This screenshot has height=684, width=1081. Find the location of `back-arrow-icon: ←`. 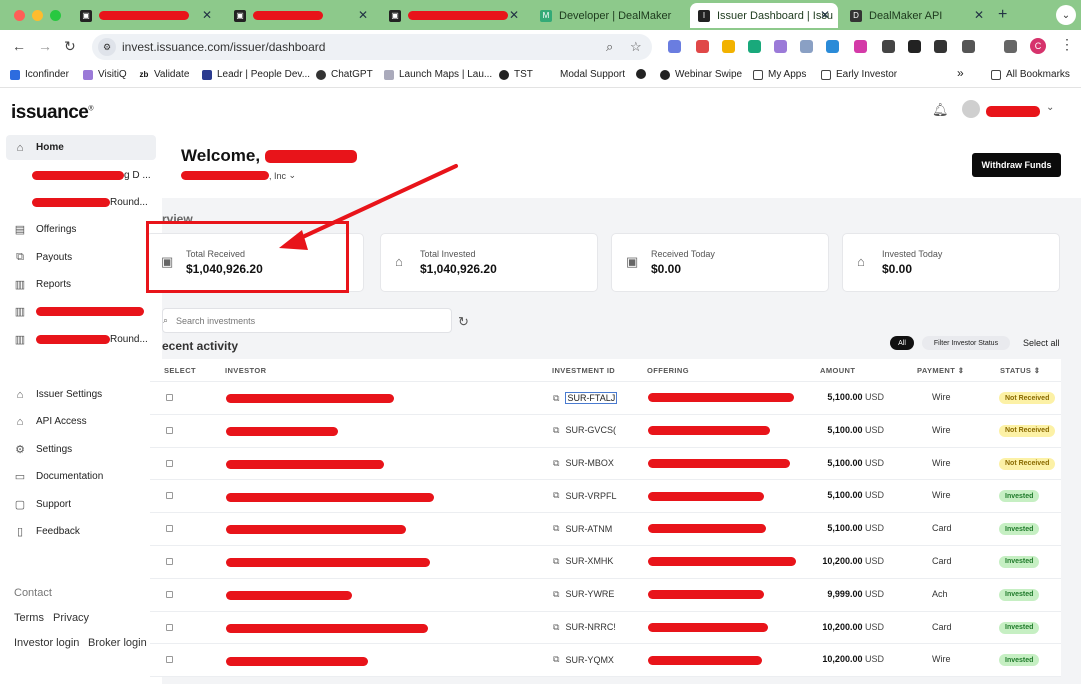

back-arrow-icon: ← is located at coordinates (19, 46).